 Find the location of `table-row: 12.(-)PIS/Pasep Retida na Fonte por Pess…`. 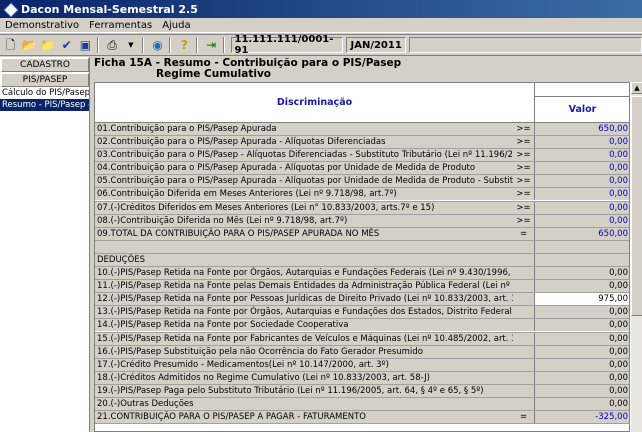

table-row: 12.(-)PIS/Pasep Retida na Fonte por Pess… is located at coordinates (362, 300).